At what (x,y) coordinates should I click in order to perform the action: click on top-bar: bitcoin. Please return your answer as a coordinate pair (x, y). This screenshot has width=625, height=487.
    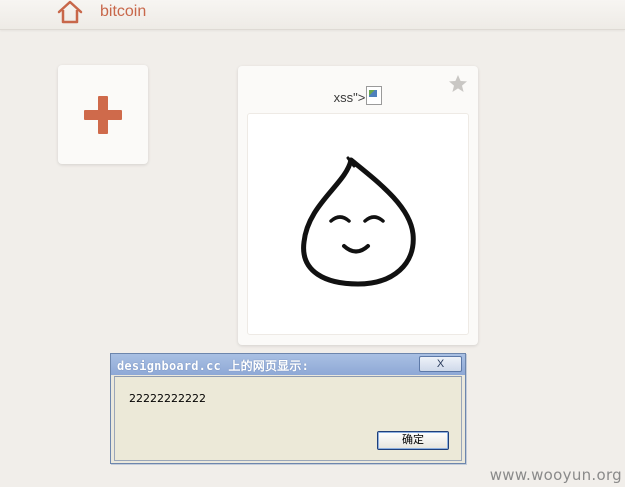
    Looking at the image, I should click on (312, 15).